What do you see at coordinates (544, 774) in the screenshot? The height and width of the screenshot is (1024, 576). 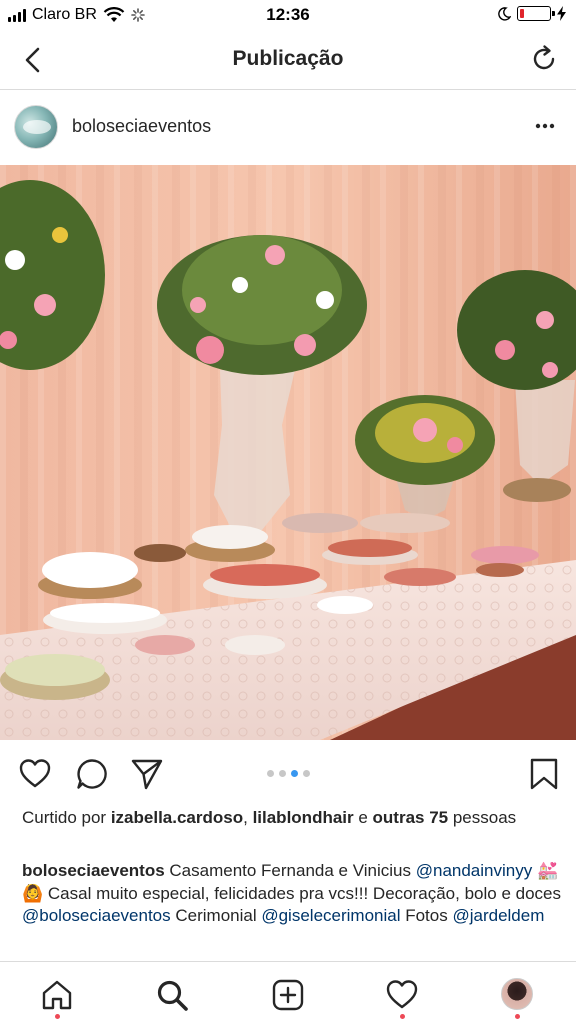 I see `bookmark-icon` at bounding box center [544, 774].